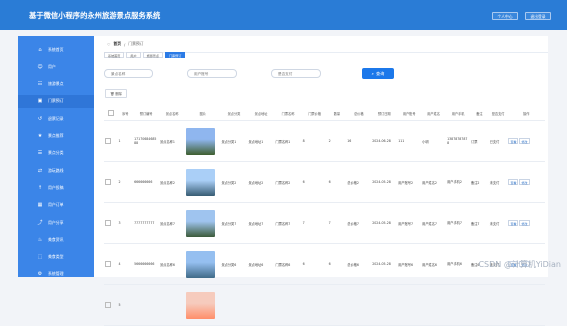 This screenshot has width=567, height=326. What do you see at coordinates (56, 272) in the screenshot?
I see `sidebar-item-13: ⚙ 系统管理` at bounding box center [56, 272].